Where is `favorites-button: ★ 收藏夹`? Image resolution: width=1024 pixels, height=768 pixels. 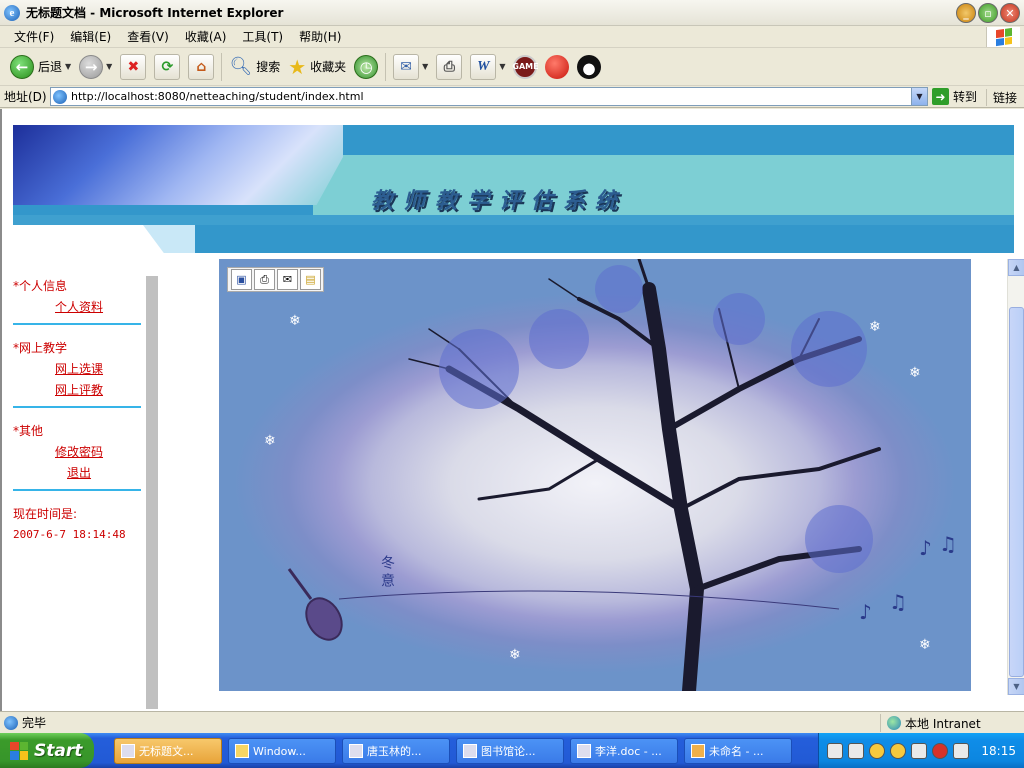
favorites-button: ★ 收藏夹 is located at coordinates (317, 67).